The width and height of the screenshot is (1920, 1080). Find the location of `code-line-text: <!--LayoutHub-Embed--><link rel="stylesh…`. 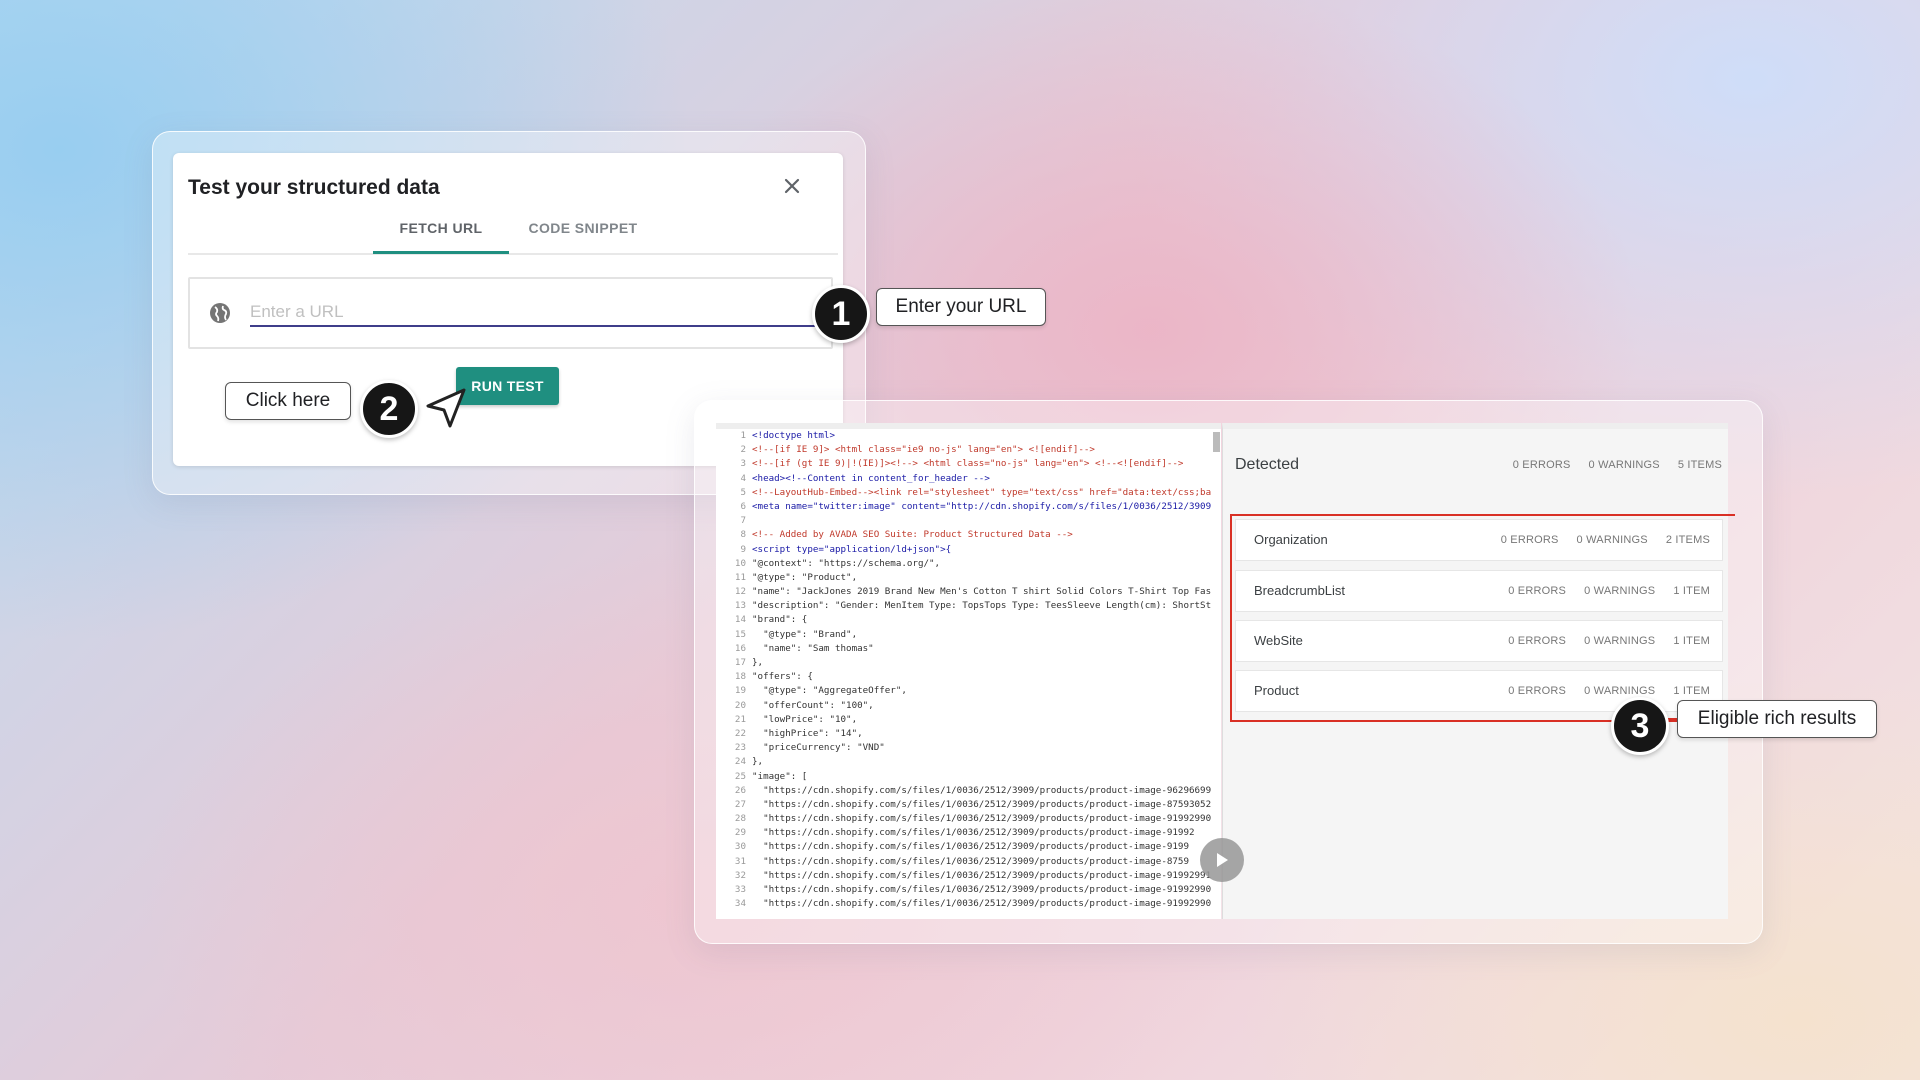

code-line-text: <!--LayoutHub-Embed--><link rel="stylesh… is located at coordinates (982, 492).